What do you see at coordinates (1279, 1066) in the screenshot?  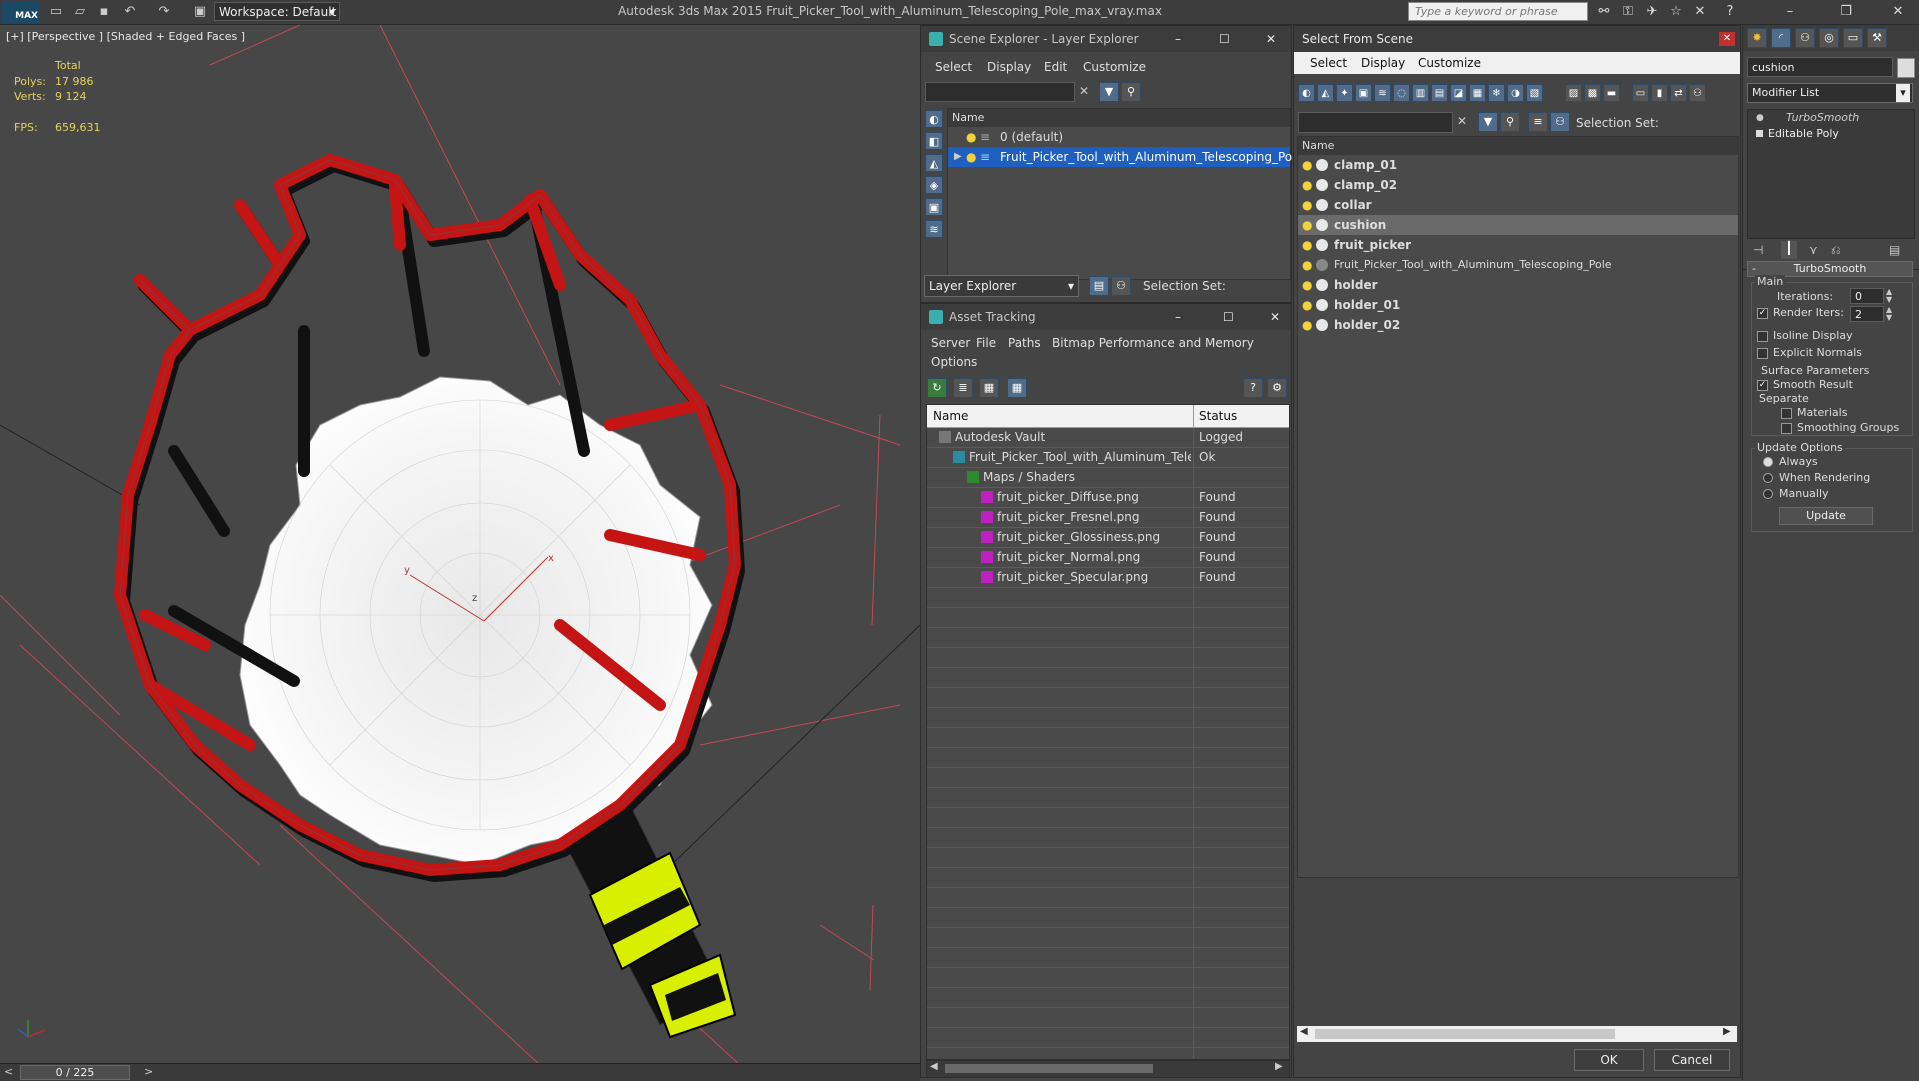 I see `scroll-right-icon: ▶` at bounding box center [1279, 1066].